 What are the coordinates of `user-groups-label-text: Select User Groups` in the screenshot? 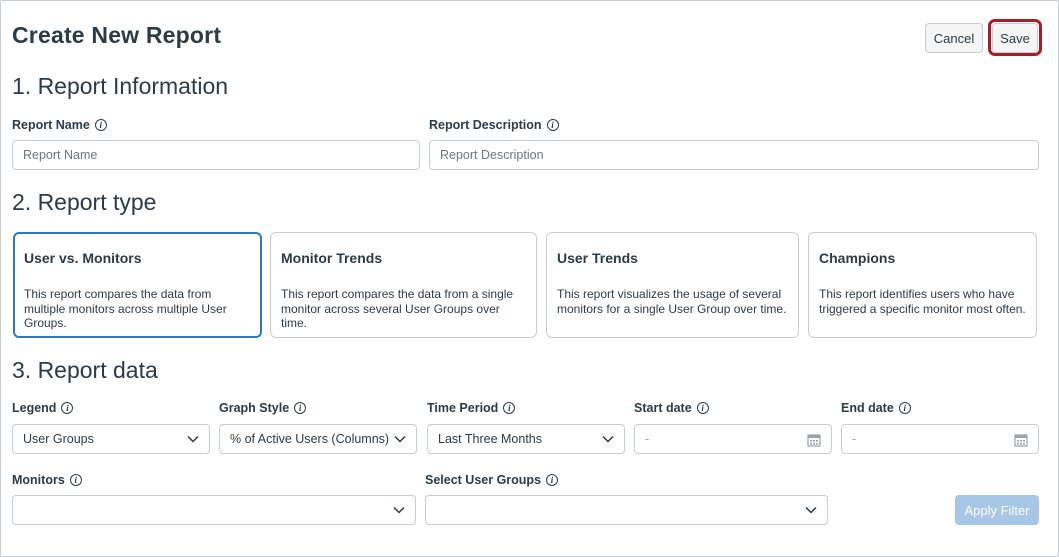 It's located at (483, 480).